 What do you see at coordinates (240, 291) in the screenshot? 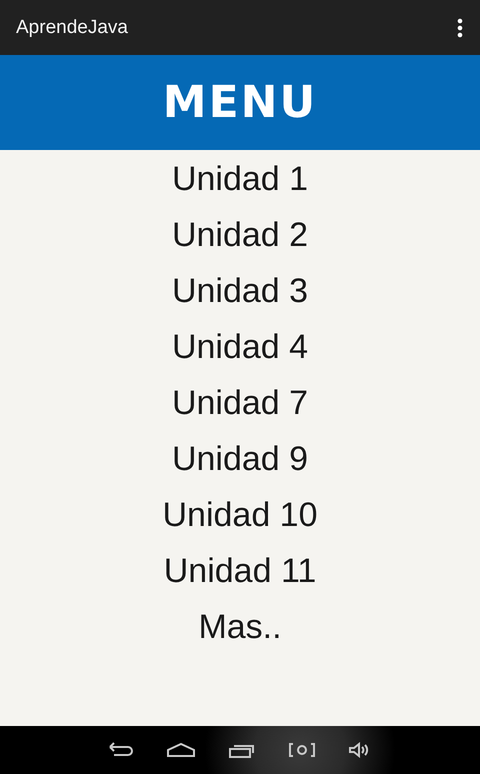
I see `menu-item: Unidad 3` at bounding box center [240, 291].